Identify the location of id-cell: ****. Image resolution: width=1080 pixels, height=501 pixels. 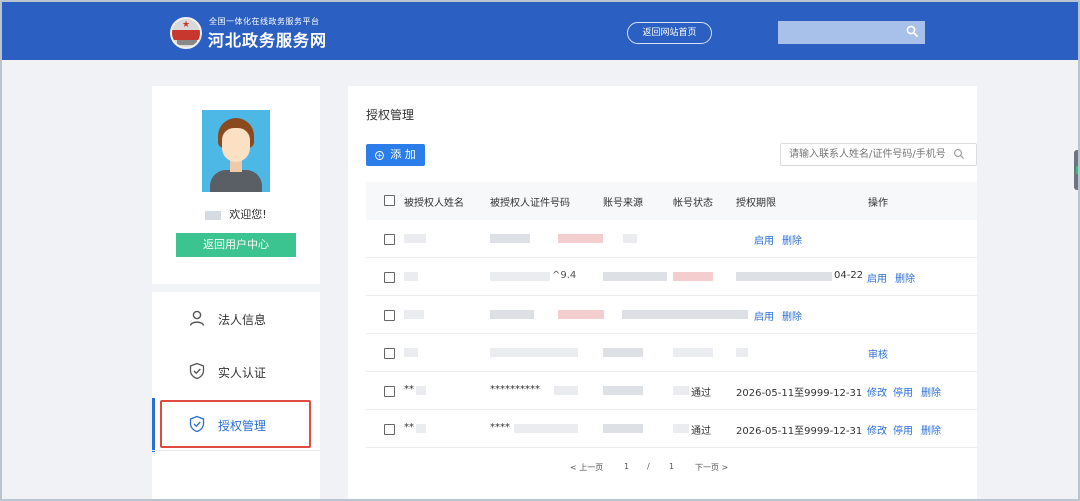
(500, 427).